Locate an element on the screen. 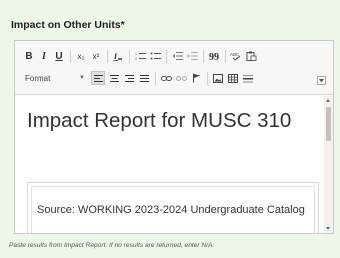  spellcheck-button: ABC is located at coordinates (236, 56).